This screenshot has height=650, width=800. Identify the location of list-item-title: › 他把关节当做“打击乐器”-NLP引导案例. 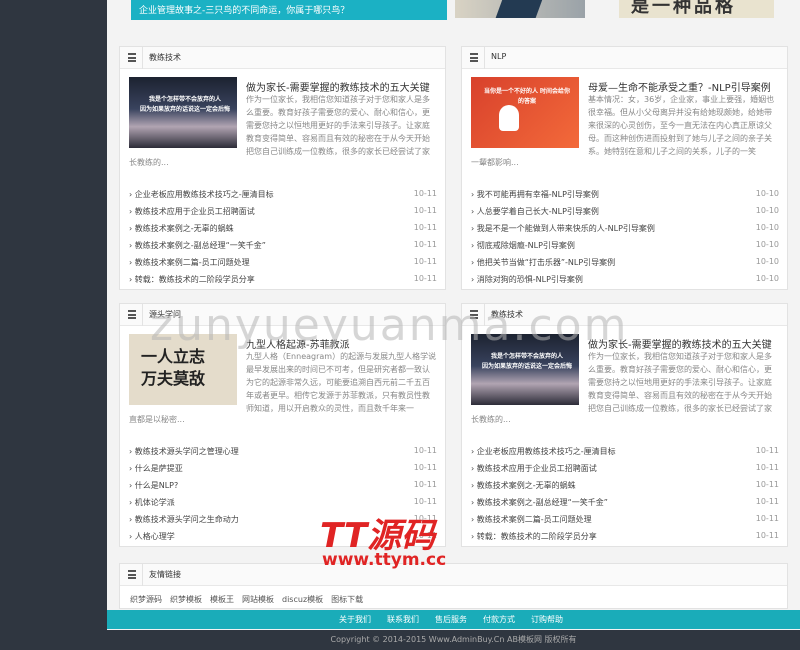
(543, 262).